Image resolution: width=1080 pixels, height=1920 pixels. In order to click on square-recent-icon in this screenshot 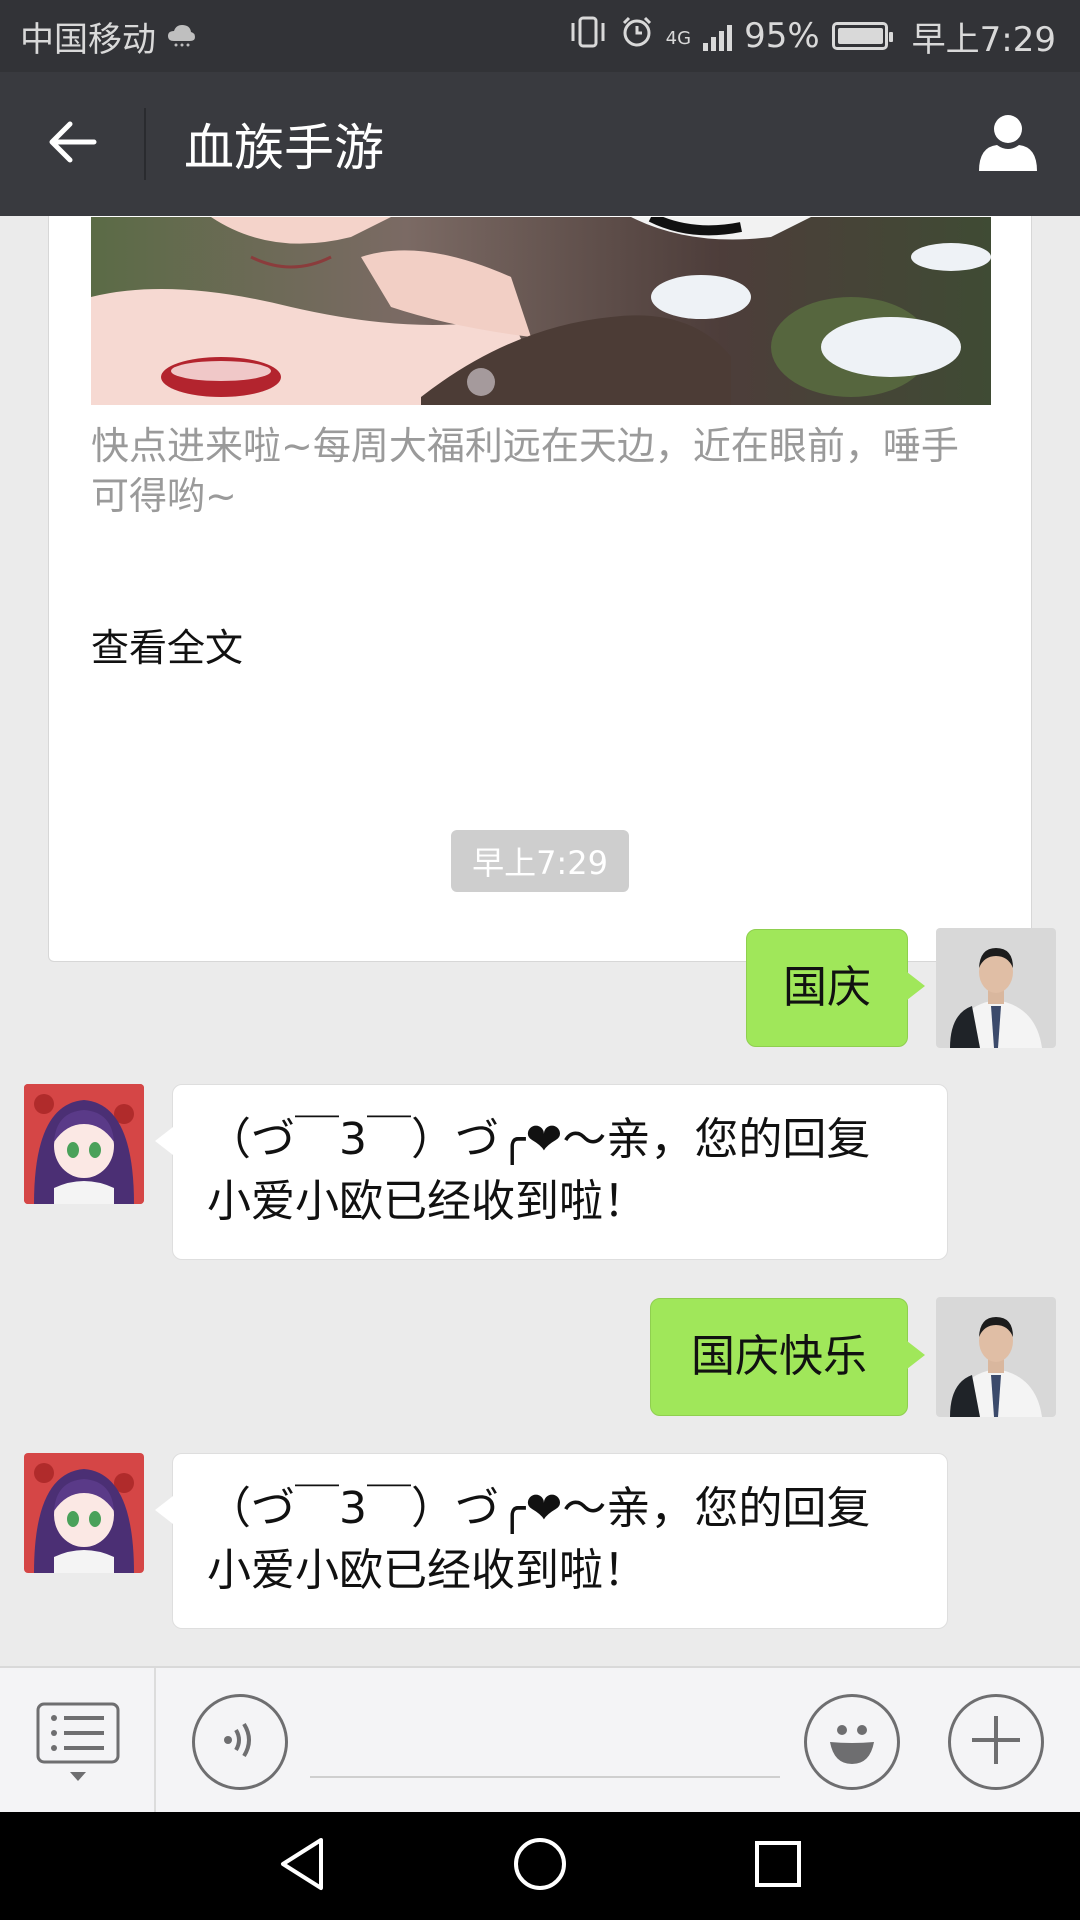, I will do `click(778, 1866)`.